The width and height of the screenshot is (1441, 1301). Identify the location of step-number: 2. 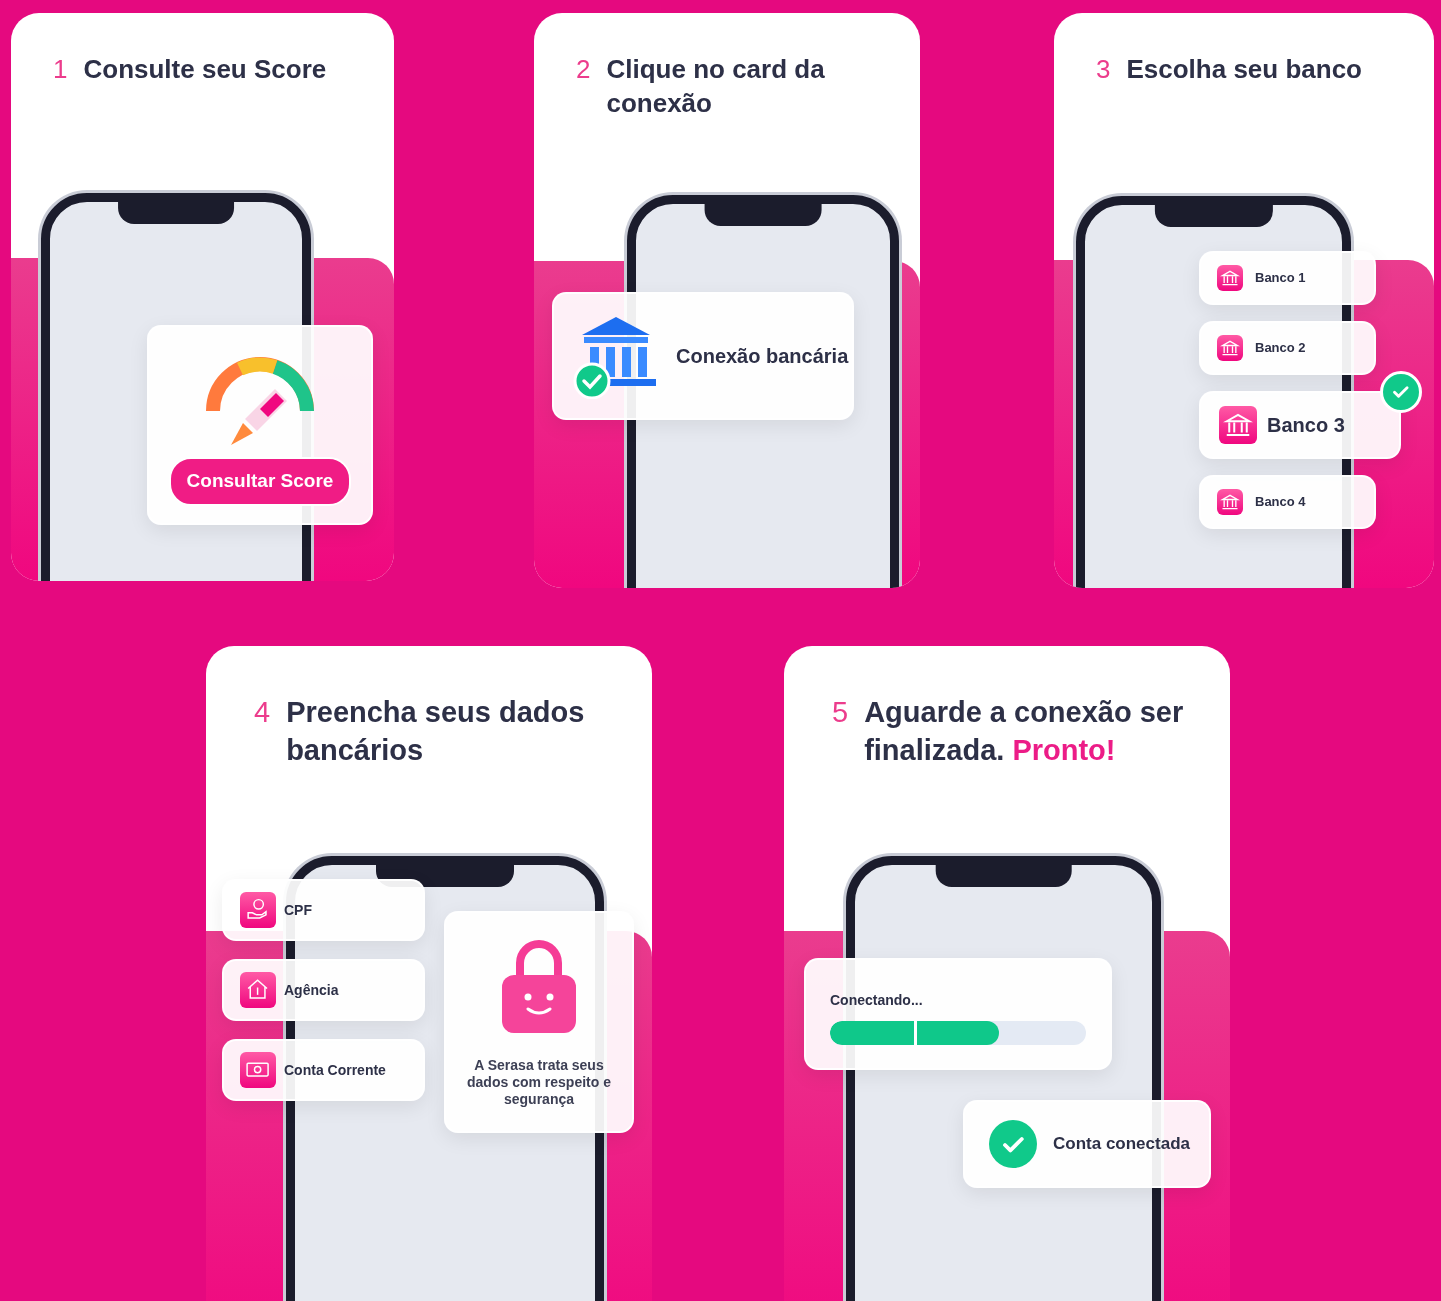
(583, 69).